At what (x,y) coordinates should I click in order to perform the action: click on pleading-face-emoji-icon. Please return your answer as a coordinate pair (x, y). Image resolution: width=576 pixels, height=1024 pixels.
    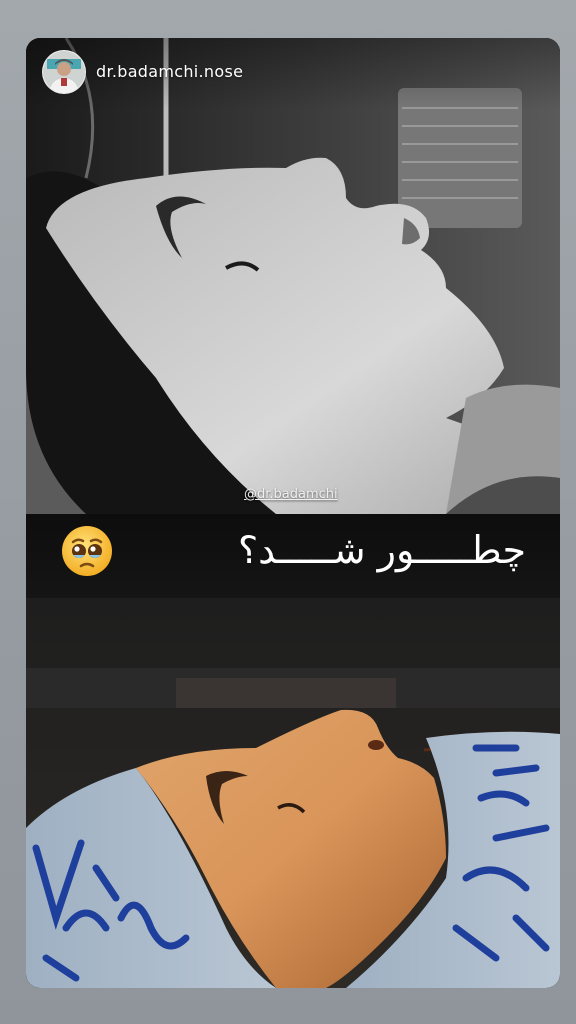
    Looking at the image, I should click on (87, 551).